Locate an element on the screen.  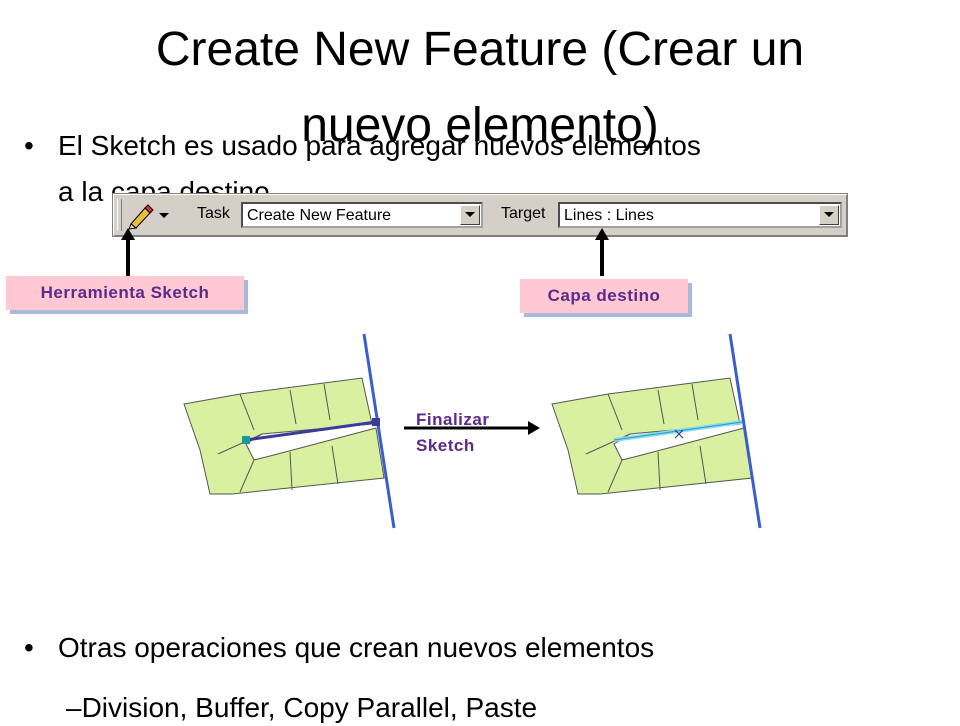
finalize-sketch-label: Finalizar Sketch is located at coordinates (452, 433).